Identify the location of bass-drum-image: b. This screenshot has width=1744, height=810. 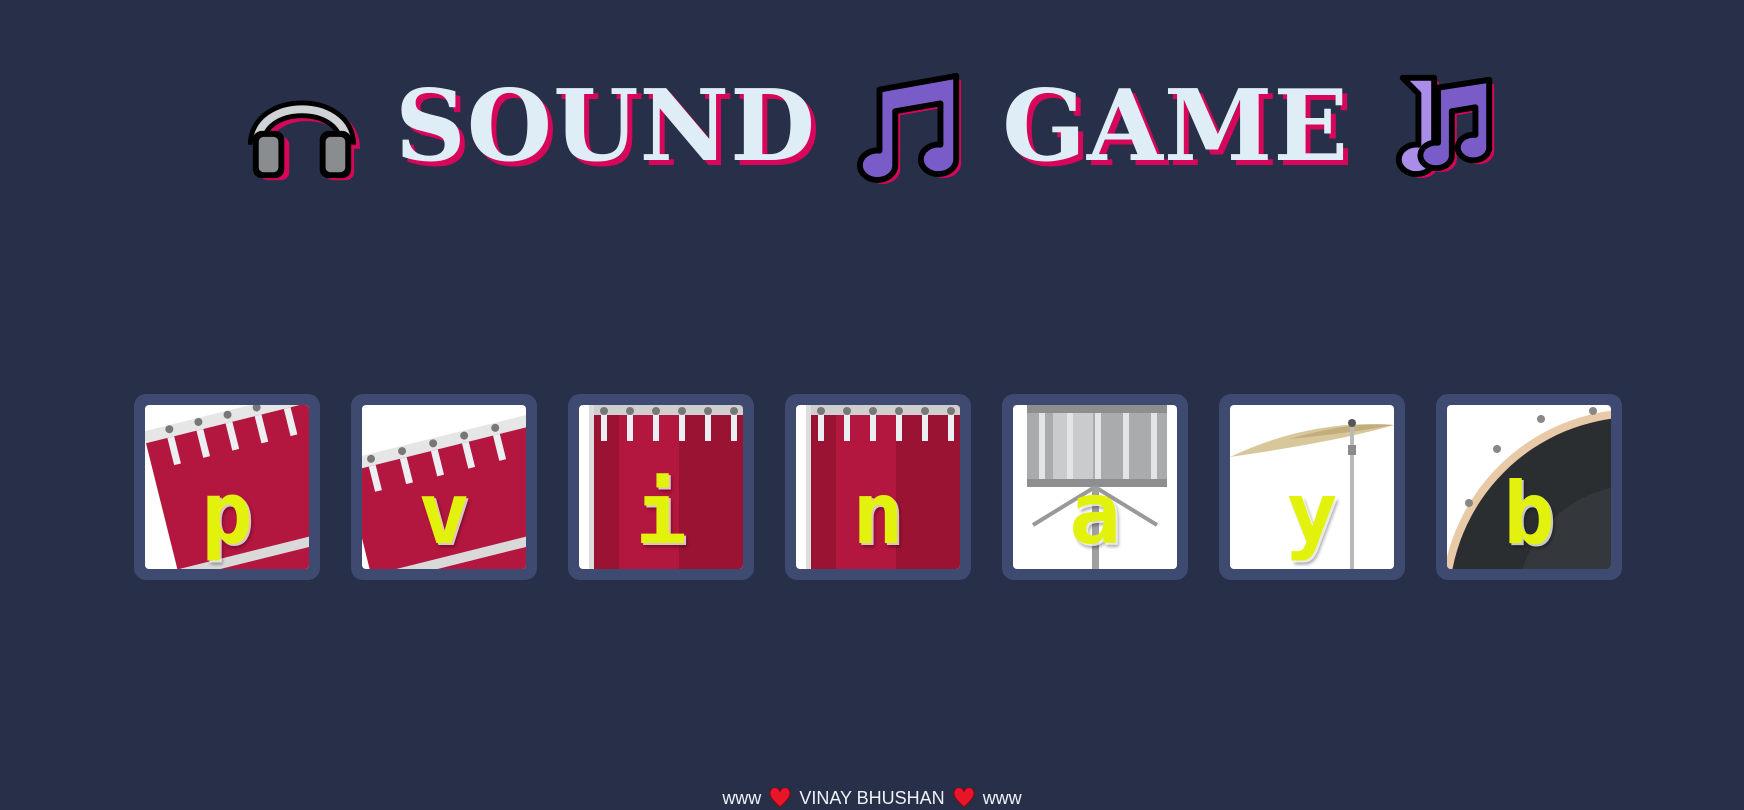
(1529, 487).